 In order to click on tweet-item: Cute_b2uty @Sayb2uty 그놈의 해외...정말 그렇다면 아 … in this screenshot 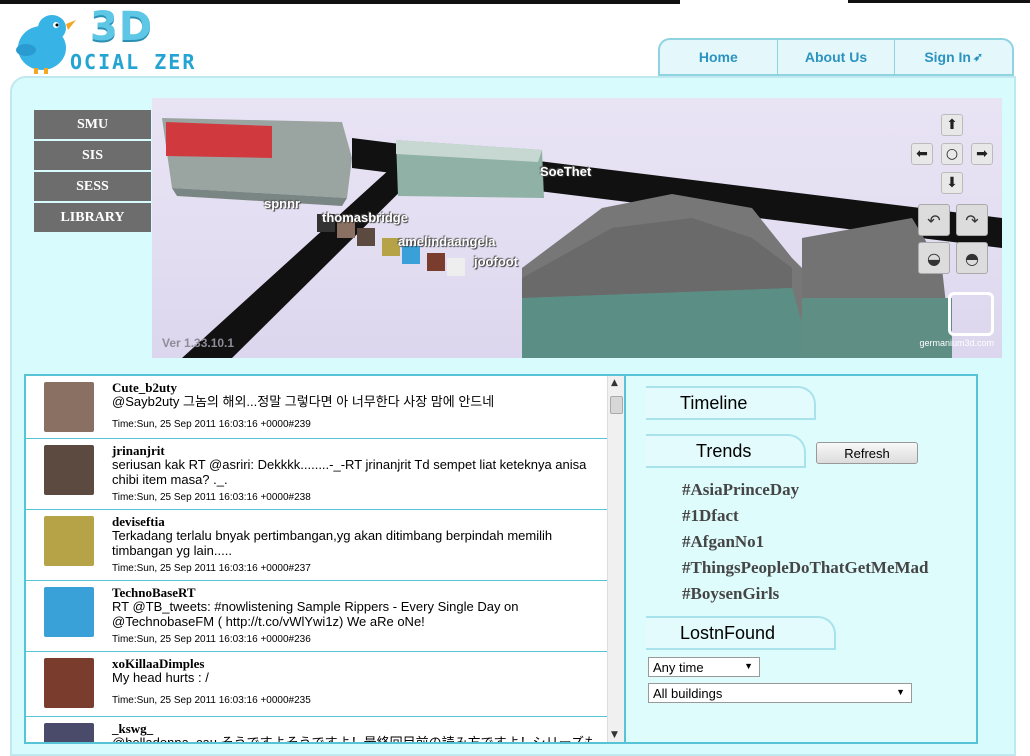, I will do `click(318, 407)`.